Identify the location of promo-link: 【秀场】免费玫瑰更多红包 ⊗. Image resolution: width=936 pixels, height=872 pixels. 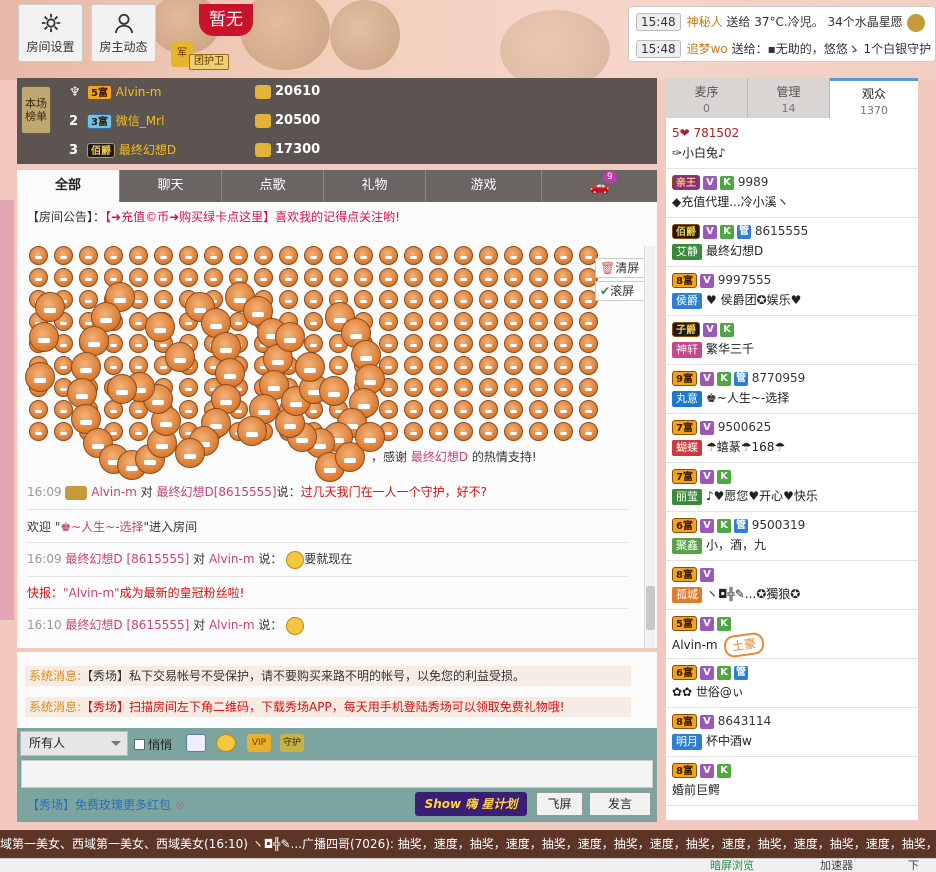
(106, 804).